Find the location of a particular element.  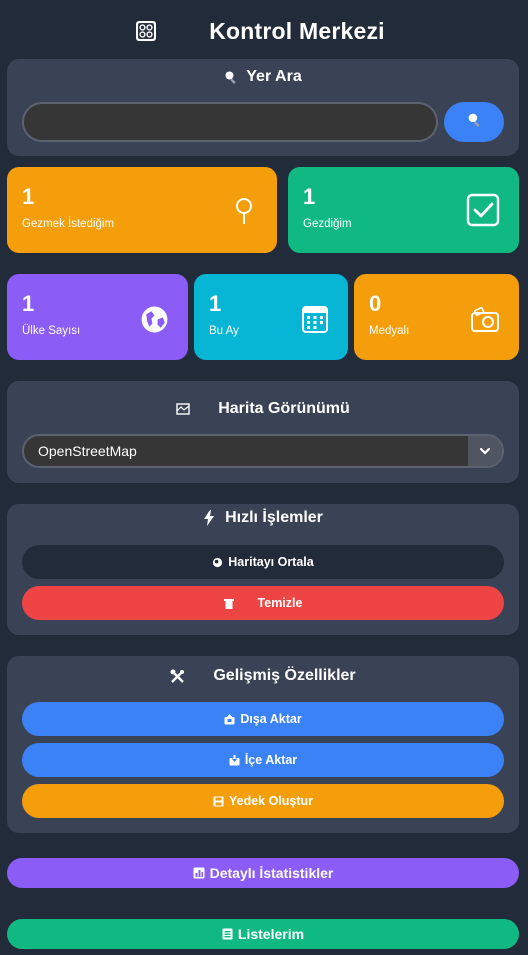

page-header: Kontrol Merkezi is located at coordinates (264, 31).